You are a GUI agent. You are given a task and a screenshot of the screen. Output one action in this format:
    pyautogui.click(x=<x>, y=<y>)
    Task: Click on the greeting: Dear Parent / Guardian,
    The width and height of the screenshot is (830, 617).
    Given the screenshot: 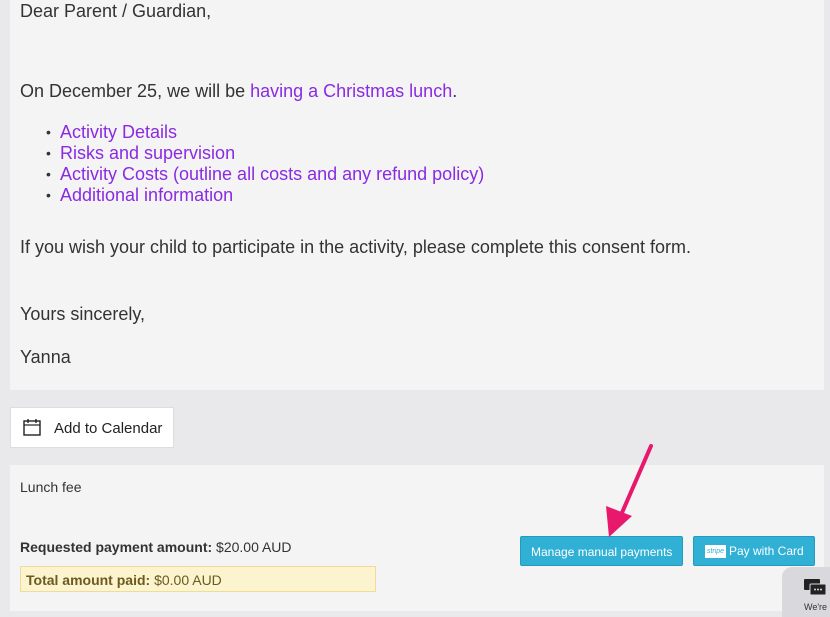 What is the action you would take?
    pyautogui.click(x=116, y=11)
    